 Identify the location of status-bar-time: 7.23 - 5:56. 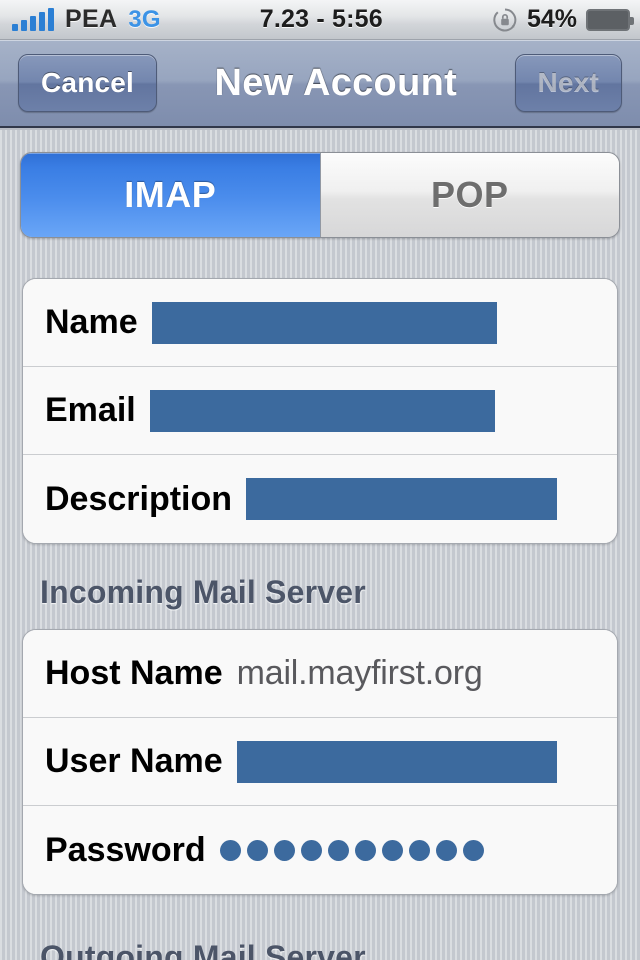
(321, 19).